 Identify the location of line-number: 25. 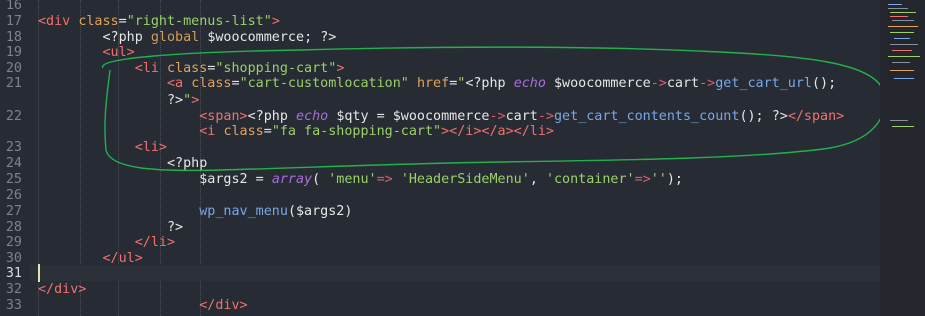
(13, 179).